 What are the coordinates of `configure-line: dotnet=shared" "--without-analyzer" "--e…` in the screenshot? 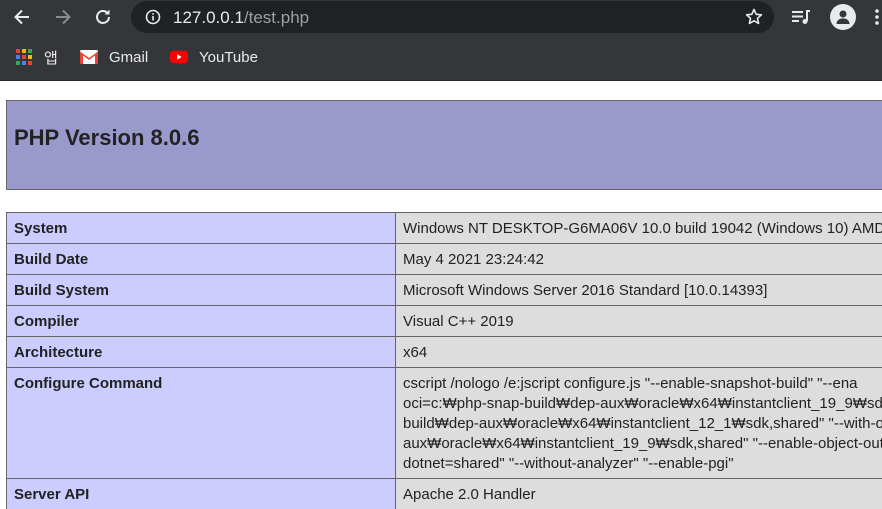 It's located at (568, 463).